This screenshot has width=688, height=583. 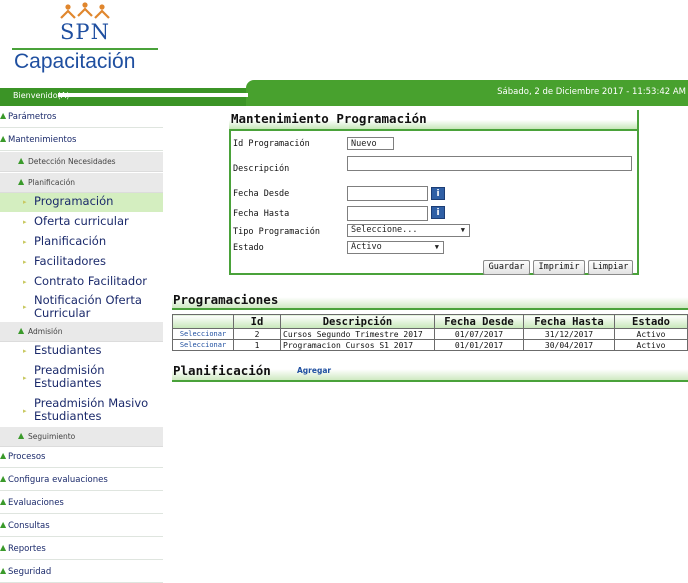 I want to click on user-name-redacted, so click(x=153, y=95).